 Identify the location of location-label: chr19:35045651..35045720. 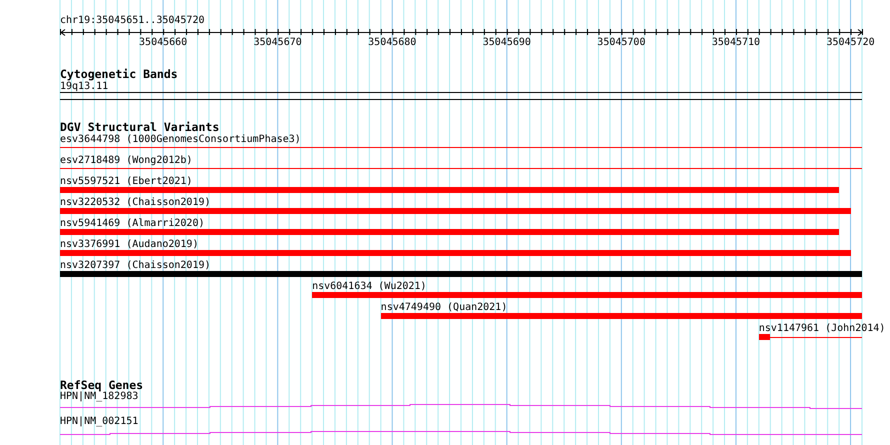
(132, 21).